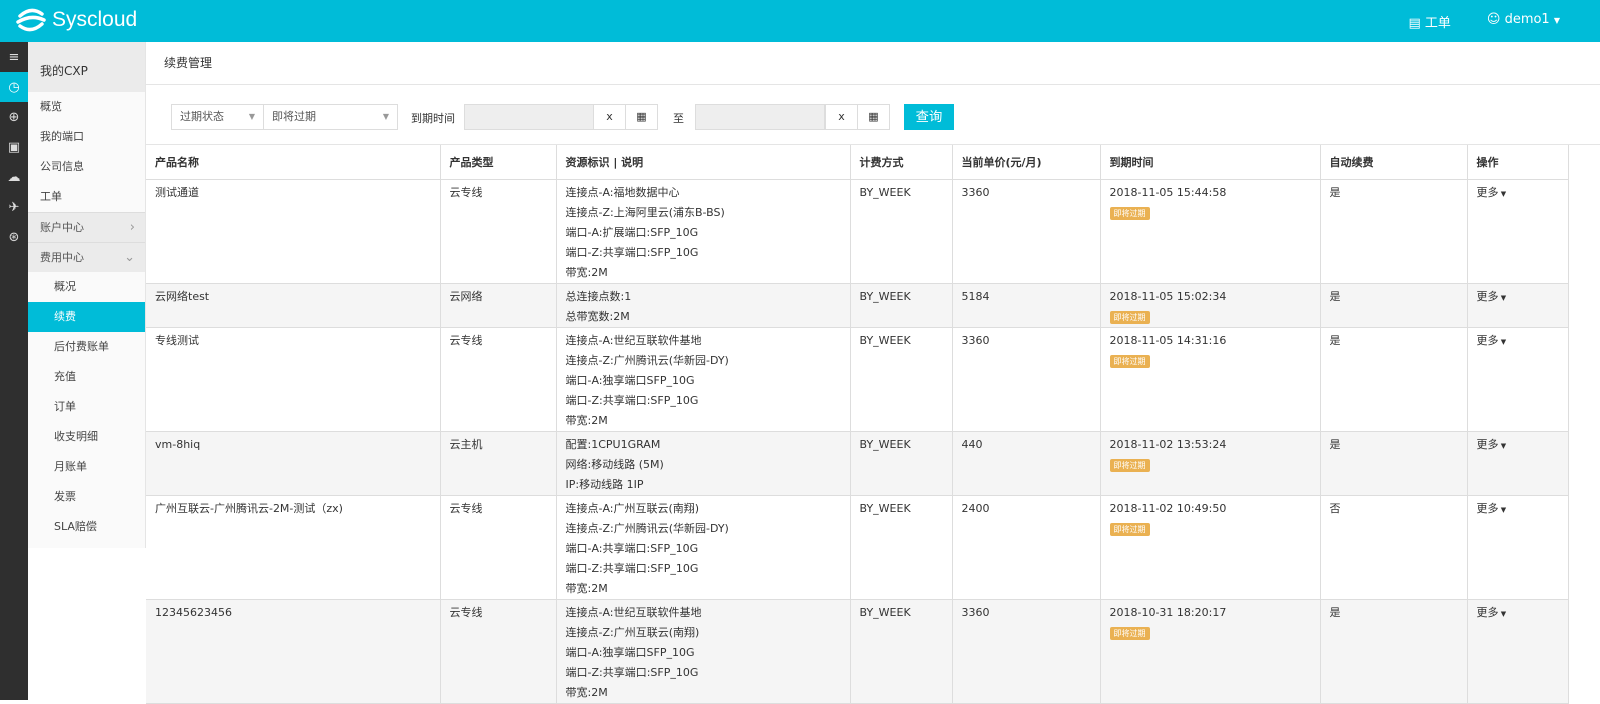 This screenshot has height=704, width=1600. Describe the element at coordinates (86, 317) in the screenshot. I see `sidebar-sub-renewal: 续费` at that location.